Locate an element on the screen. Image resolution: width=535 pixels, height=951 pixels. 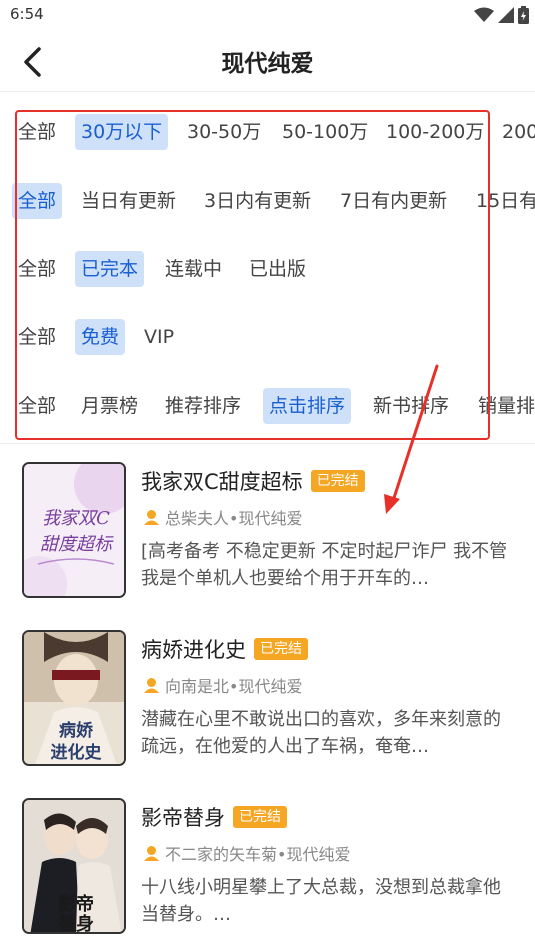
filter-row-update: 全部 当日有更新 3日内有更新 7日有内更新 15日有 is located at coordinates (267, 206).